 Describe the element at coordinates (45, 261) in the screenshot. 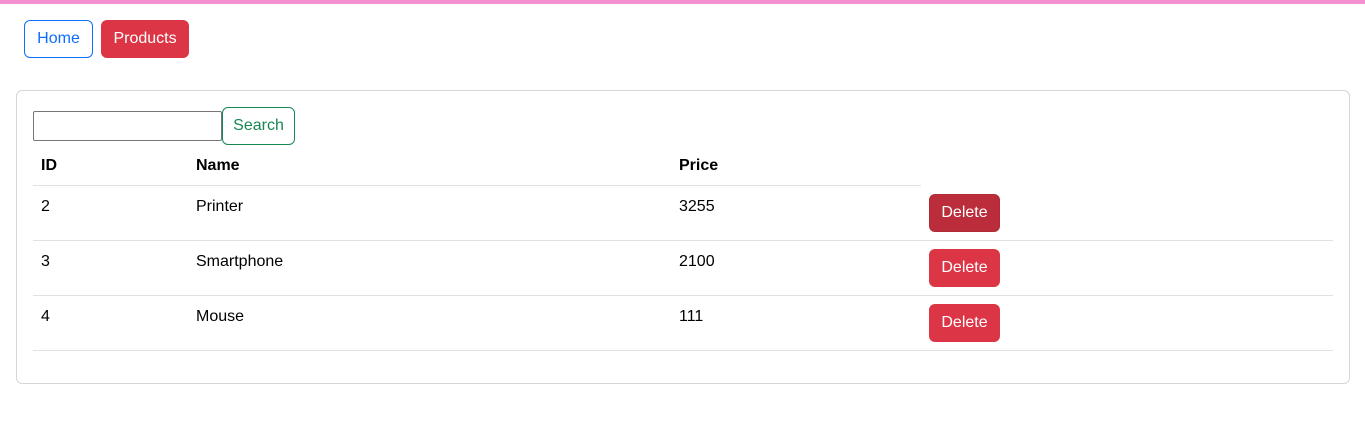

I see `cell-id: 3` at that location.